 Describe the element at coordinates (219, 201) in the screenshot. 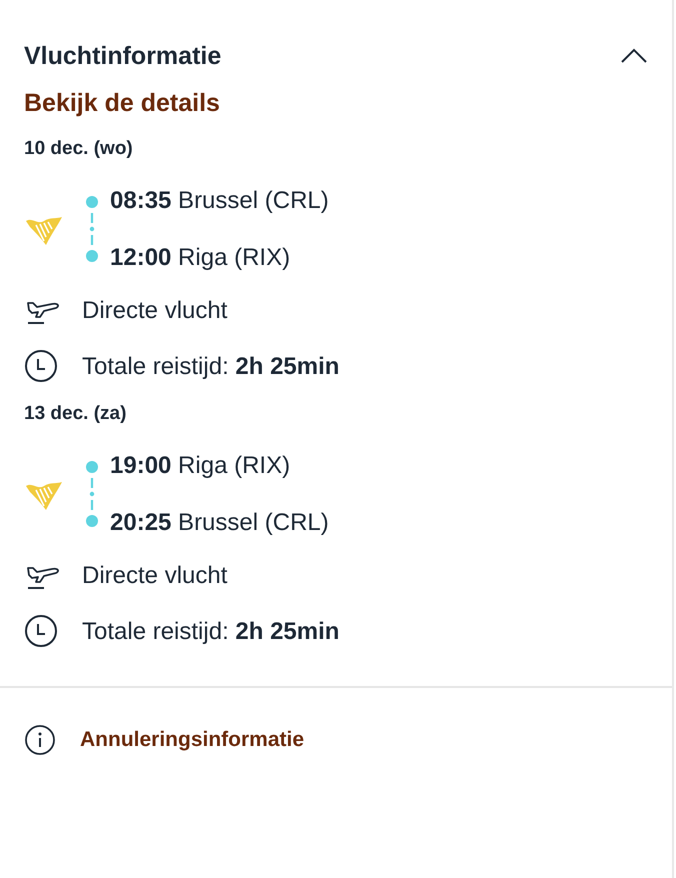

I see `departure-arrival-time: 08:35 Brussel (CRL)` at that location.